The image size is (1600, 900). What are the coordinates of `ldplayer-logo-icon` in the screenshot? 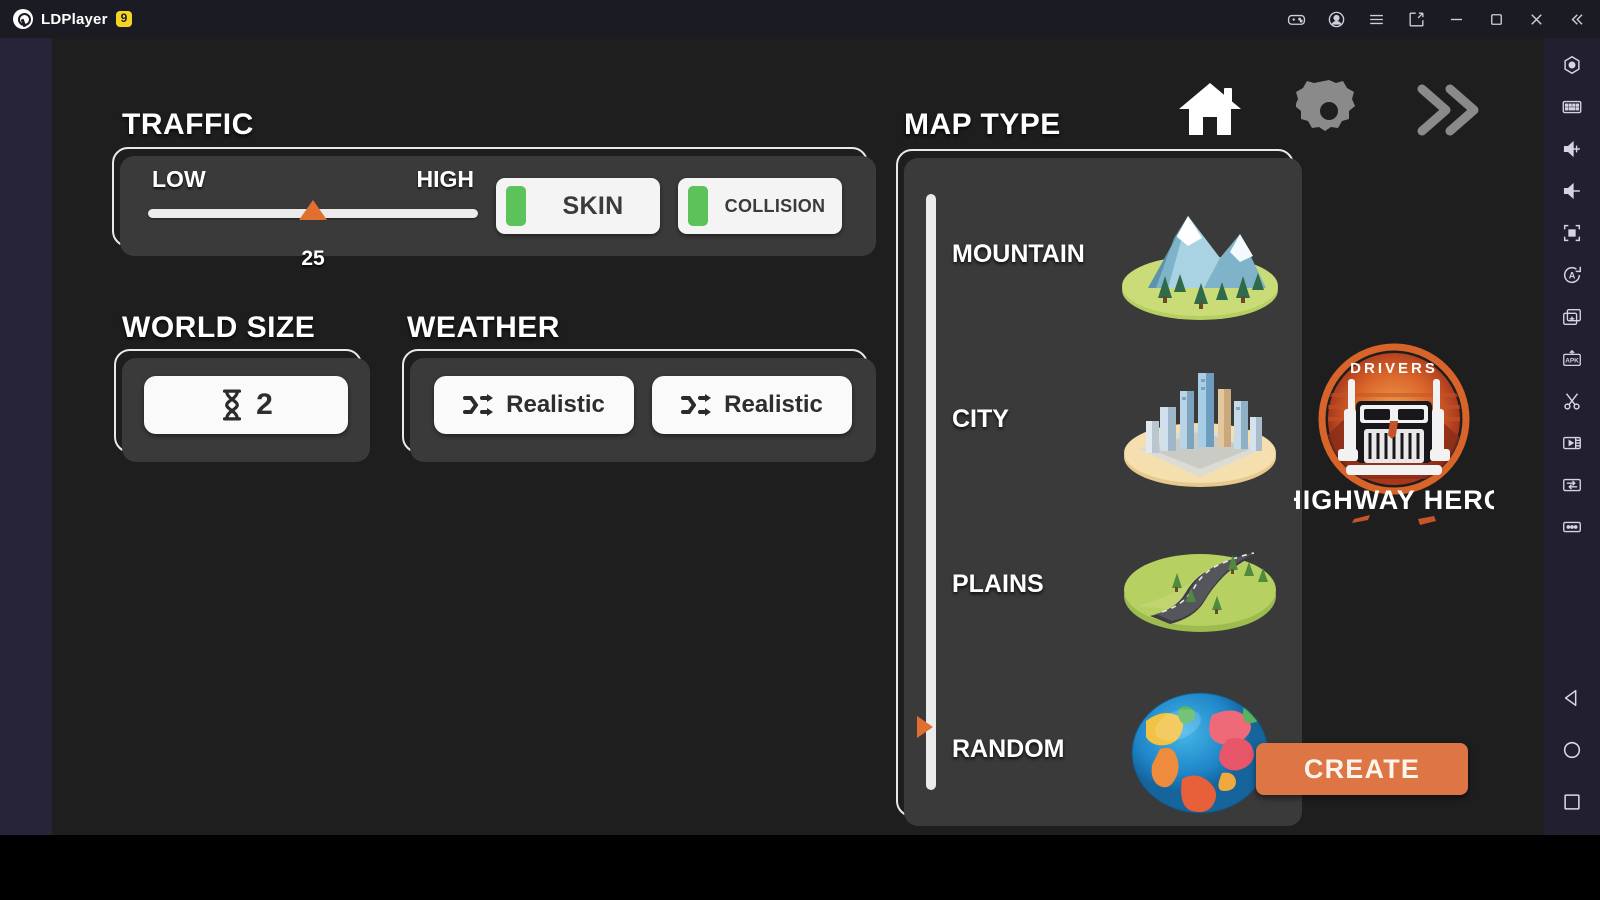 It's located at (23, 19).